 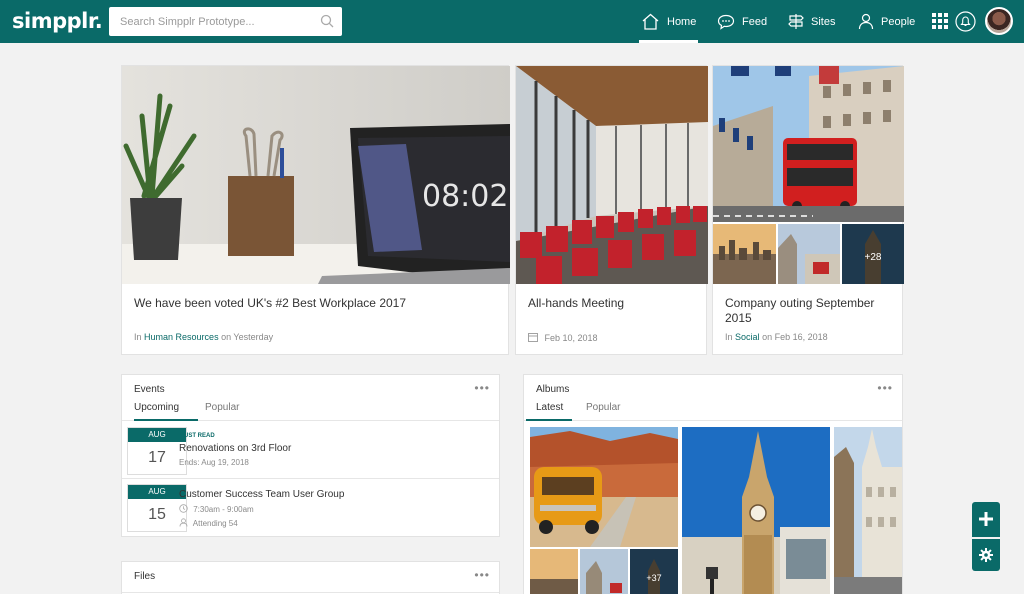 I want to click on site-link-human-resources: Human Resources, so click(x=181, y=337).